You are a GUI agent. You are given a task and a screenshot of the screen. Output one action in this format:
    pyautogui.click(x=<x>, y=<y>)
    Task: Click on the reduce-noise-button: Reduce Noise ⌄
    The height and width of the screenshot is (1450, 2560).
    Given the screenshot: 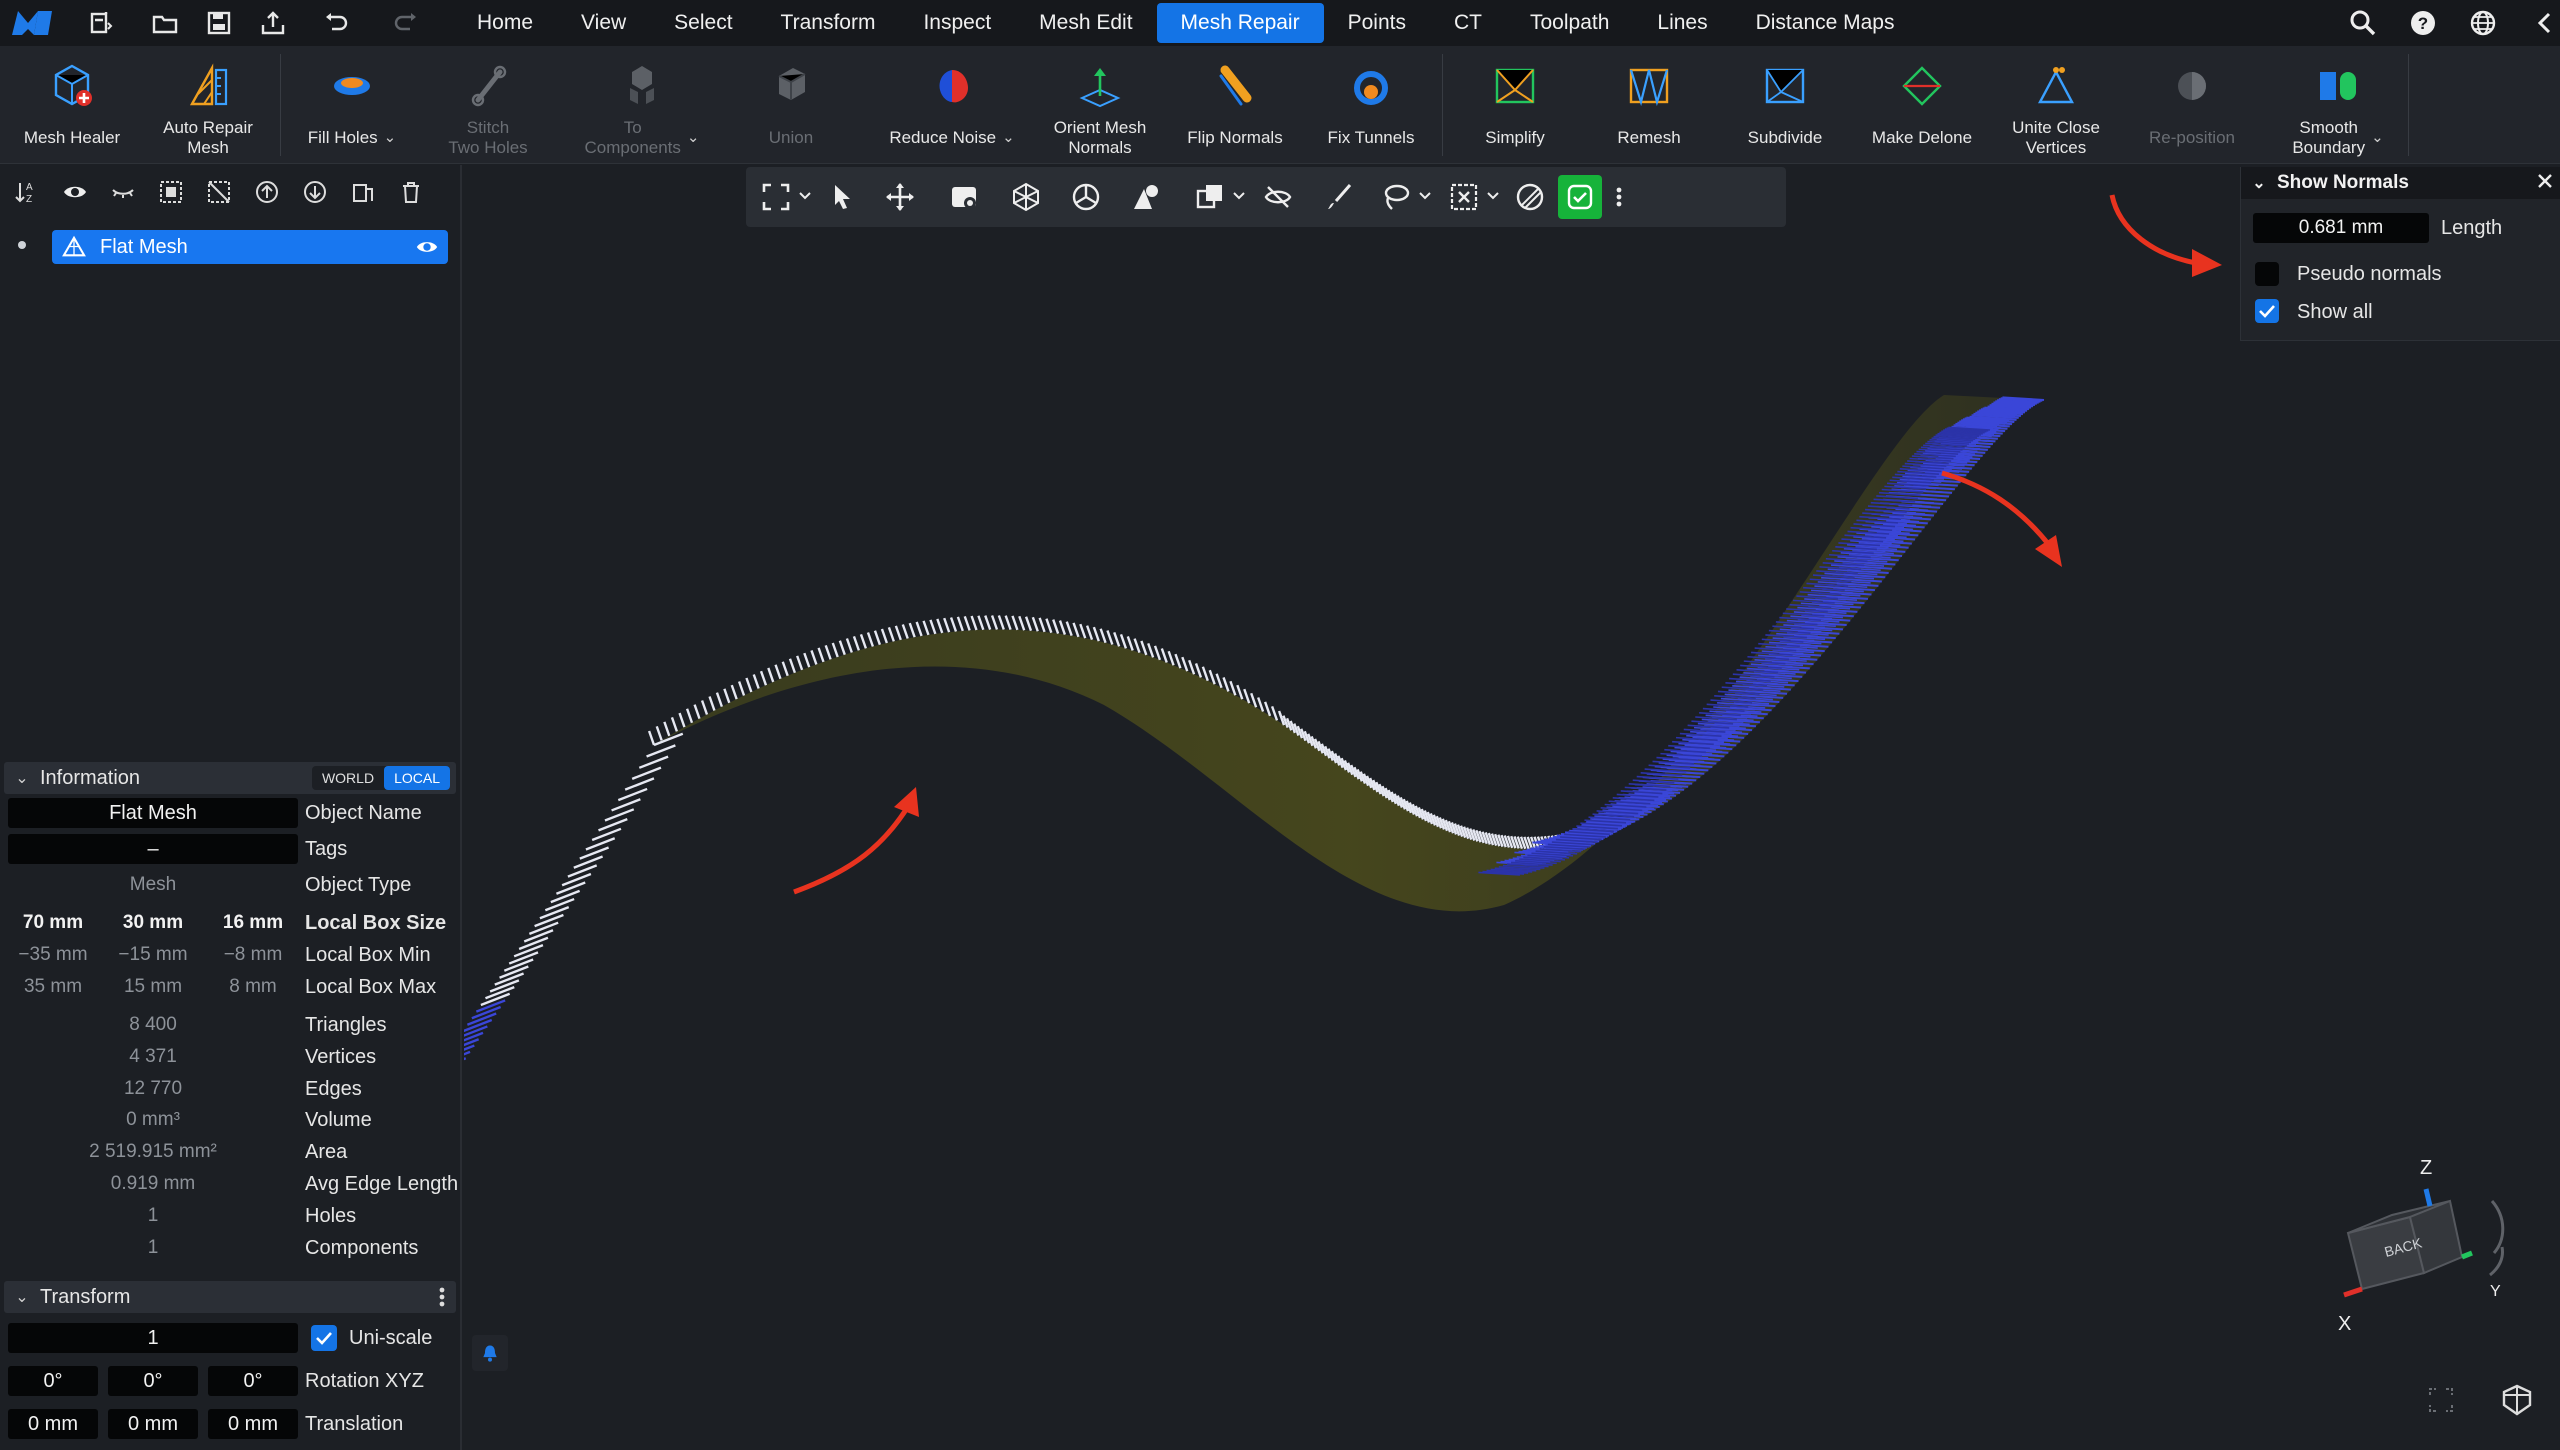 What is the action you would take?
    pyautogui.click(x=952, y=105)
    